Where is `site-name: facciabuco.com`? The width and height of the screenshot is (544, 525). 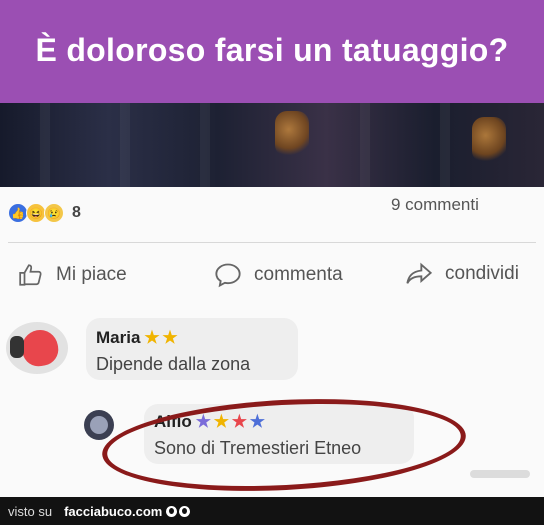 site-name: facciabuco.com is located at coordinates (113, 511).